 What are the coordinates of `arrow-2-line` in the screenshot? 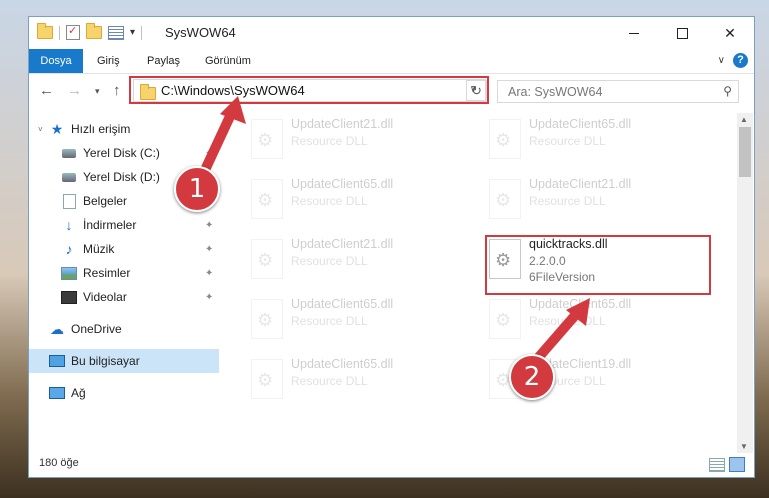 It's located at (558, 335).